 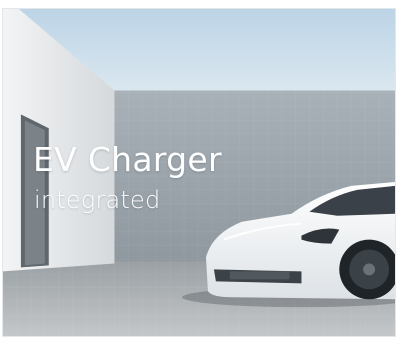 What do you see at coordinates (97, 200) in the screenshot?
I see `card-subtitle: integrated` at bounding box center [97, 200].